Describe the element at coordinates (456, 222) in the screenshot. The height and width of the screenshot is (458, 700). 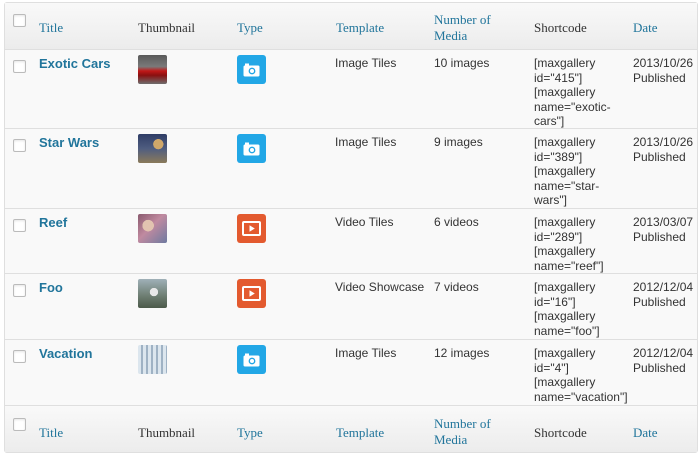
I see `media-count: 6 videos` at that location.